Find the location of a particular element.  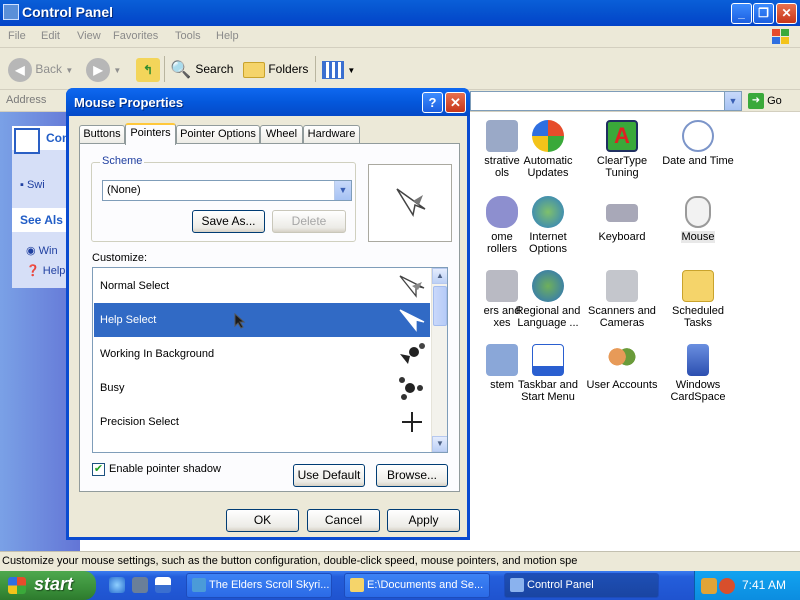

tab-pointers: Pointers is located at coordinates (150, 134).